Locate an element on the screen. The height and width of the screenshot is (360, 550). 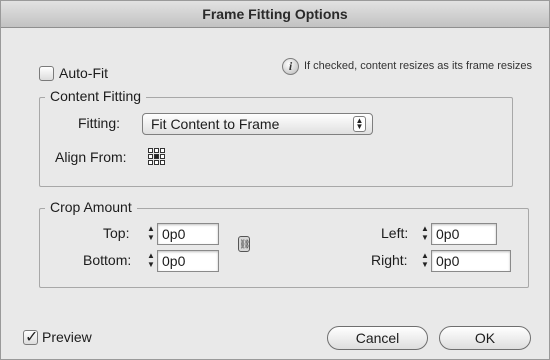
ref-point-top-left is located at coordinates (150, 150).